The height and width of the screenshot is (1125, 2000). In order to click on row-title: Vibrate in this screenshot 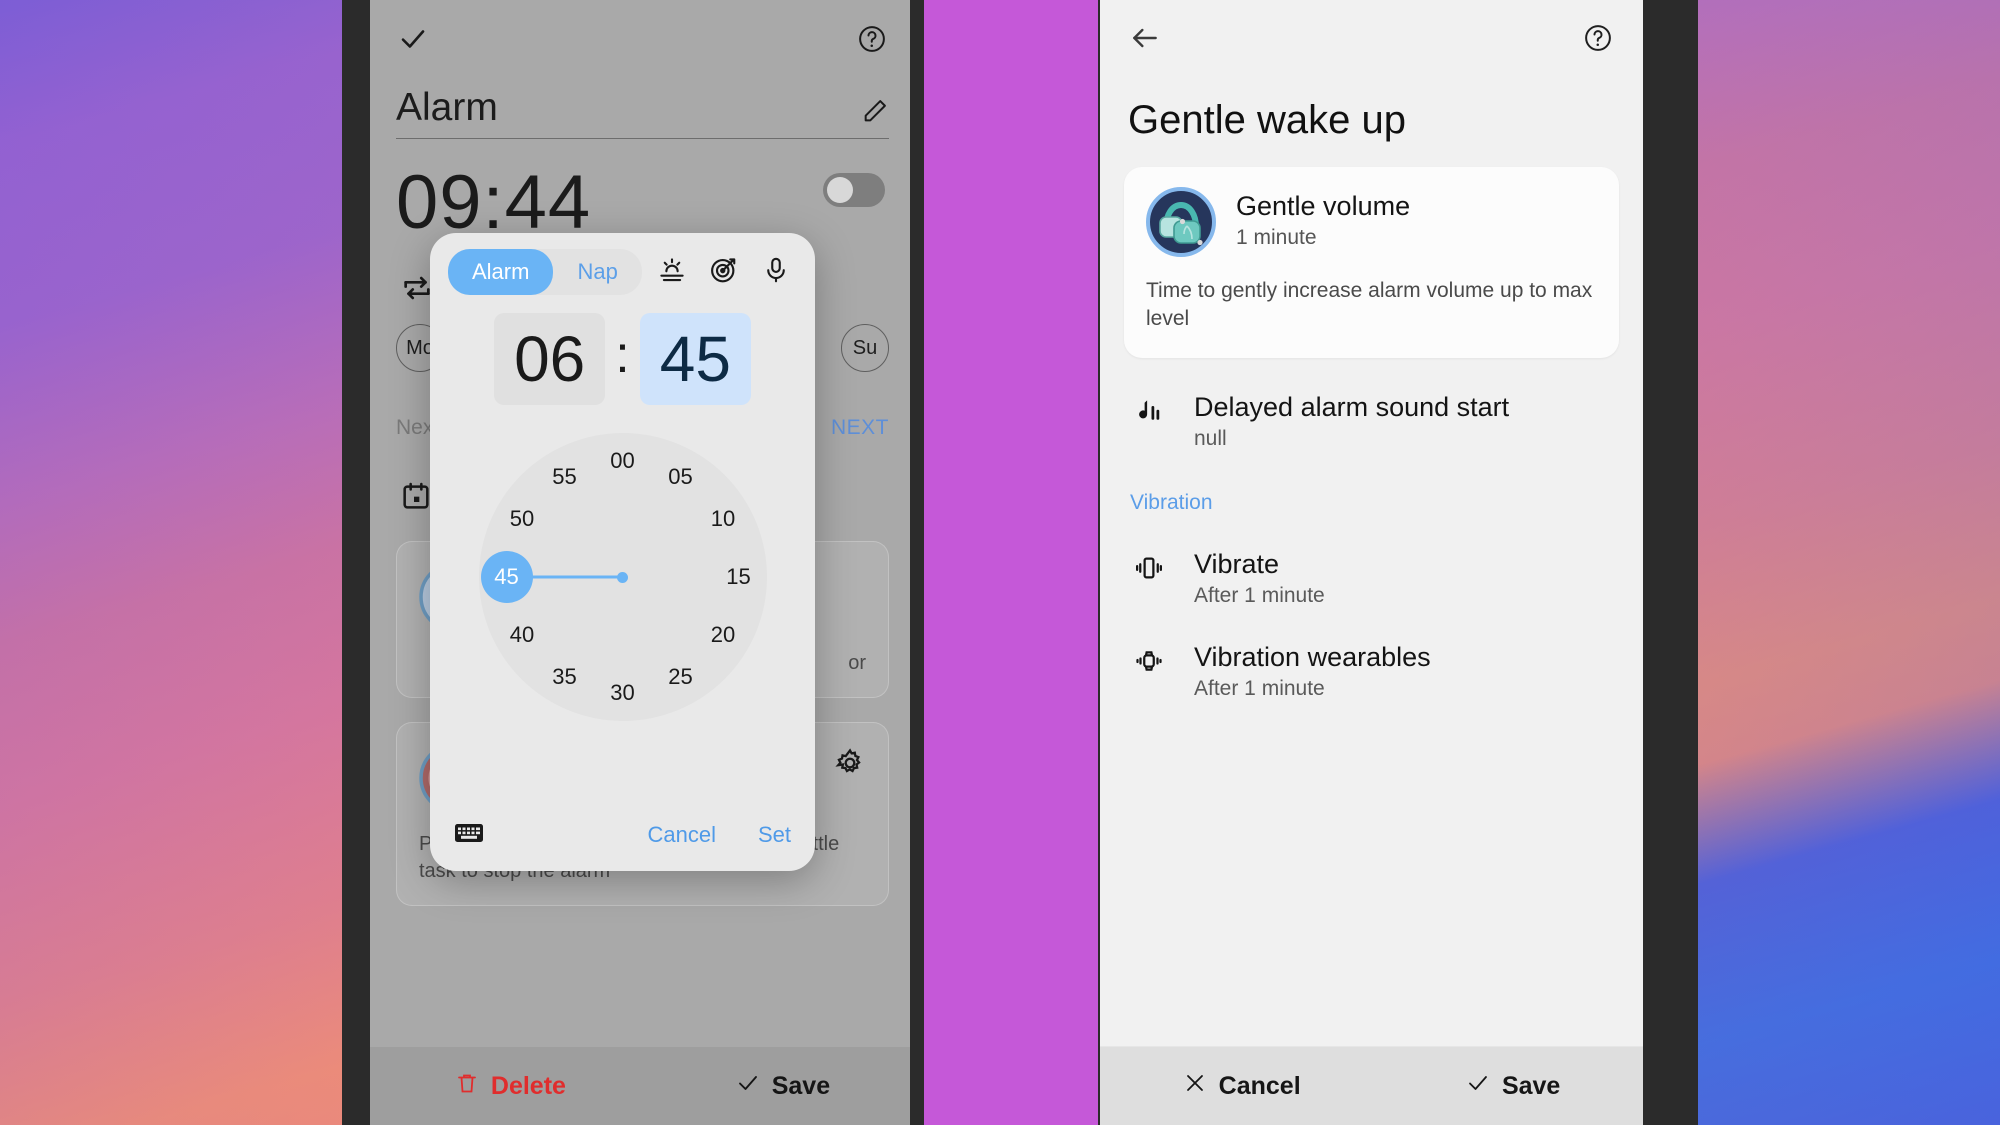, I will do `click(1237, 563)`.